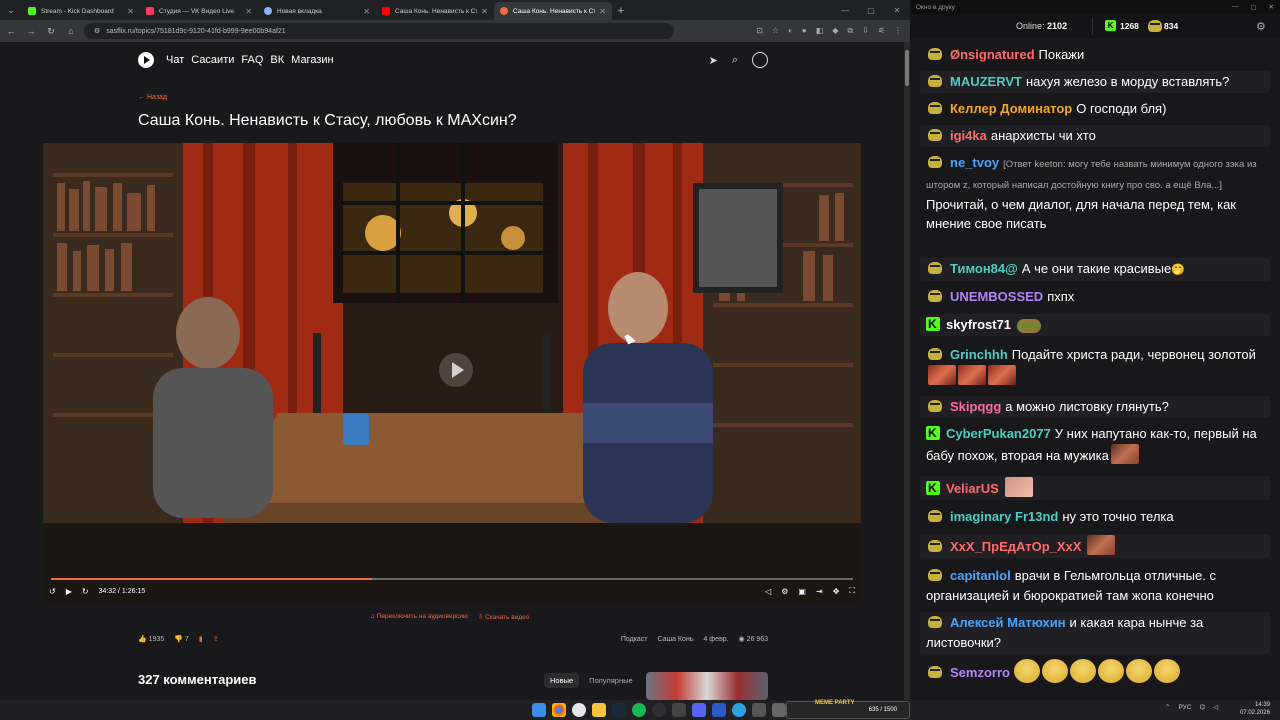  Describe the element at coordinates (699, 710) in the screenshot. I see `discord-icon` at that location.